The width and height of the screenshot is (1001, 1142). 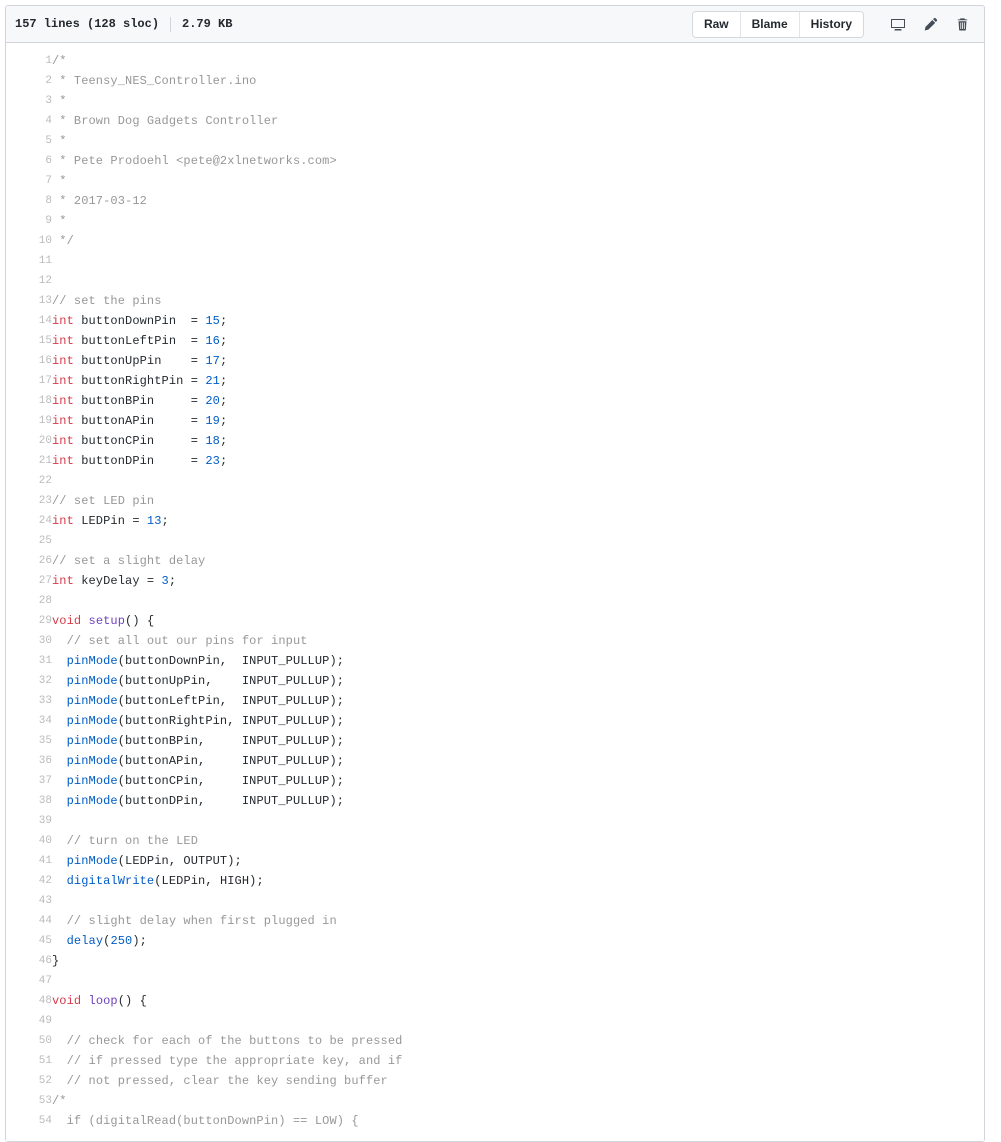 What do you see at coordinates (29, 1061) in the screenshot?
I see `line-number: 51` at bounding box center [29, 1061].